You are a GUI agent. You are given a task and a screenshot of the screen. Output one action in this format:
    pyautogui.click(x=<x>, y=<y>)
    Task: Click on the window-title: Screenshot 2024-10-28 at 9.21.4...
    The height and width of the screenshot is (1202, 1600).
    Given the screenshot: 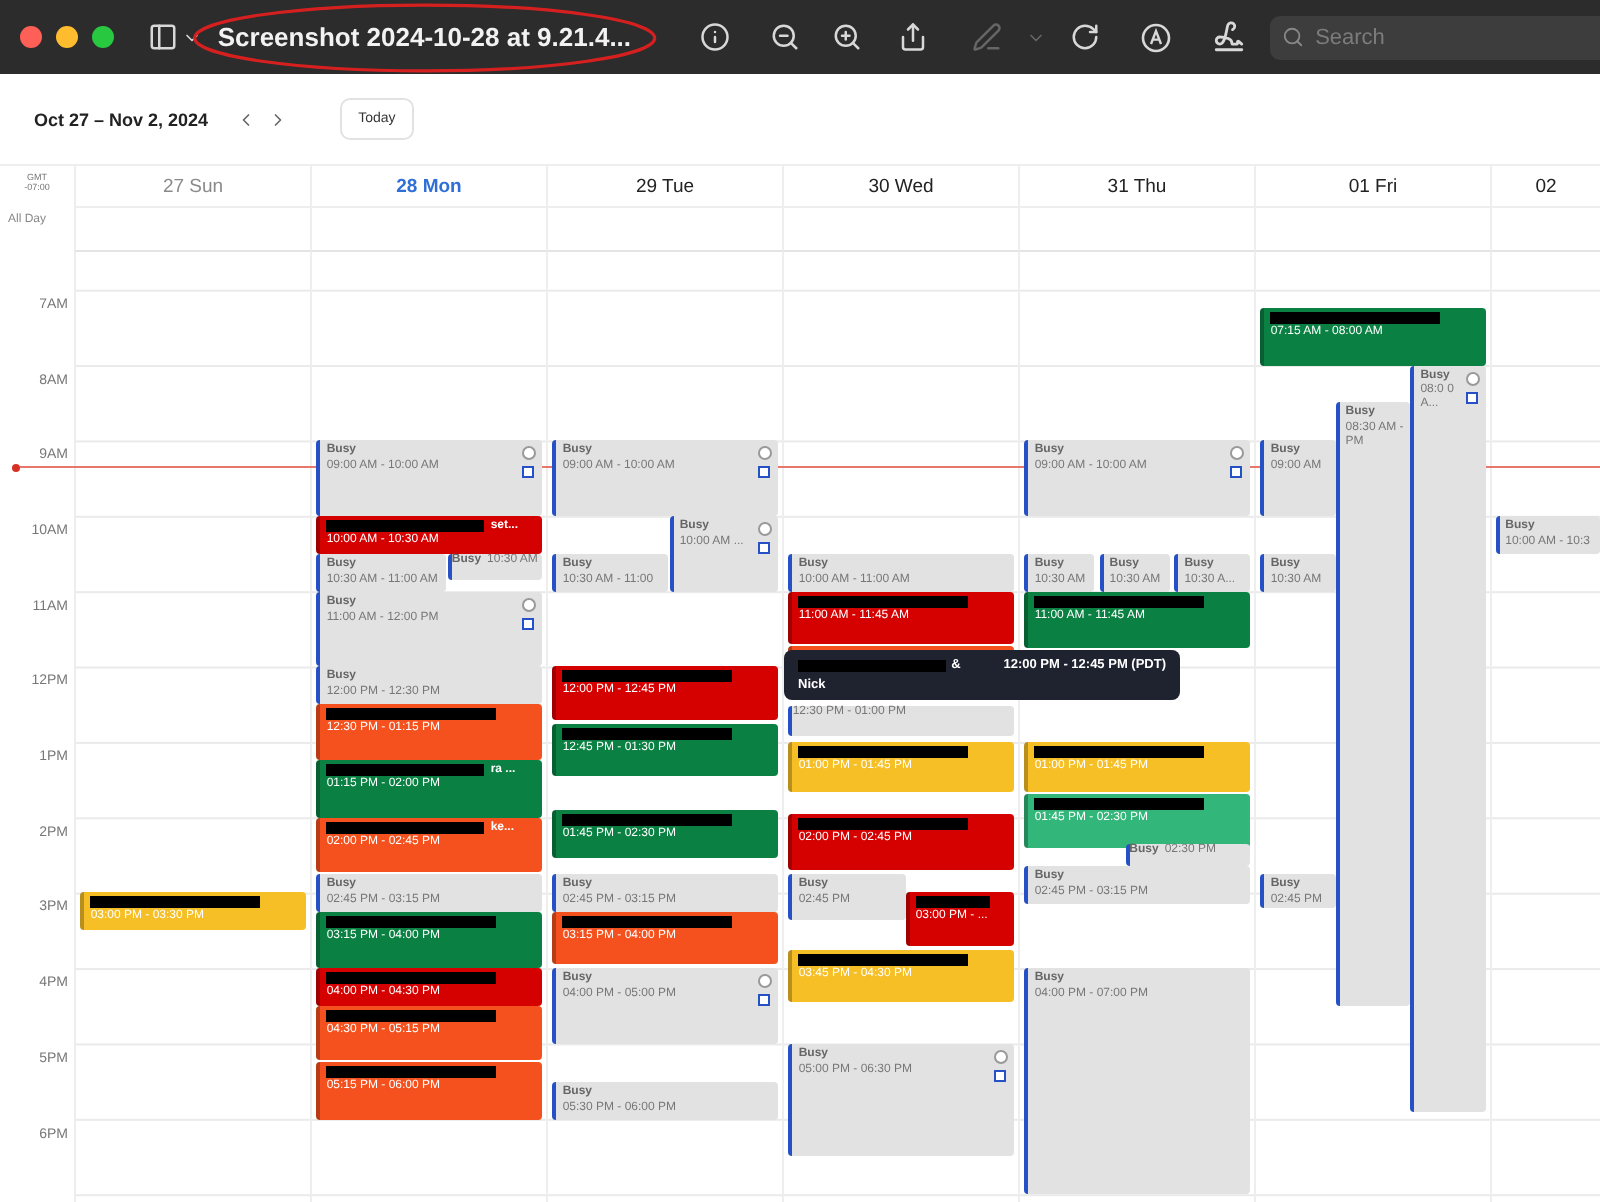 What is the action you would take?
    pyautogui.click(x=424, y=36)
    